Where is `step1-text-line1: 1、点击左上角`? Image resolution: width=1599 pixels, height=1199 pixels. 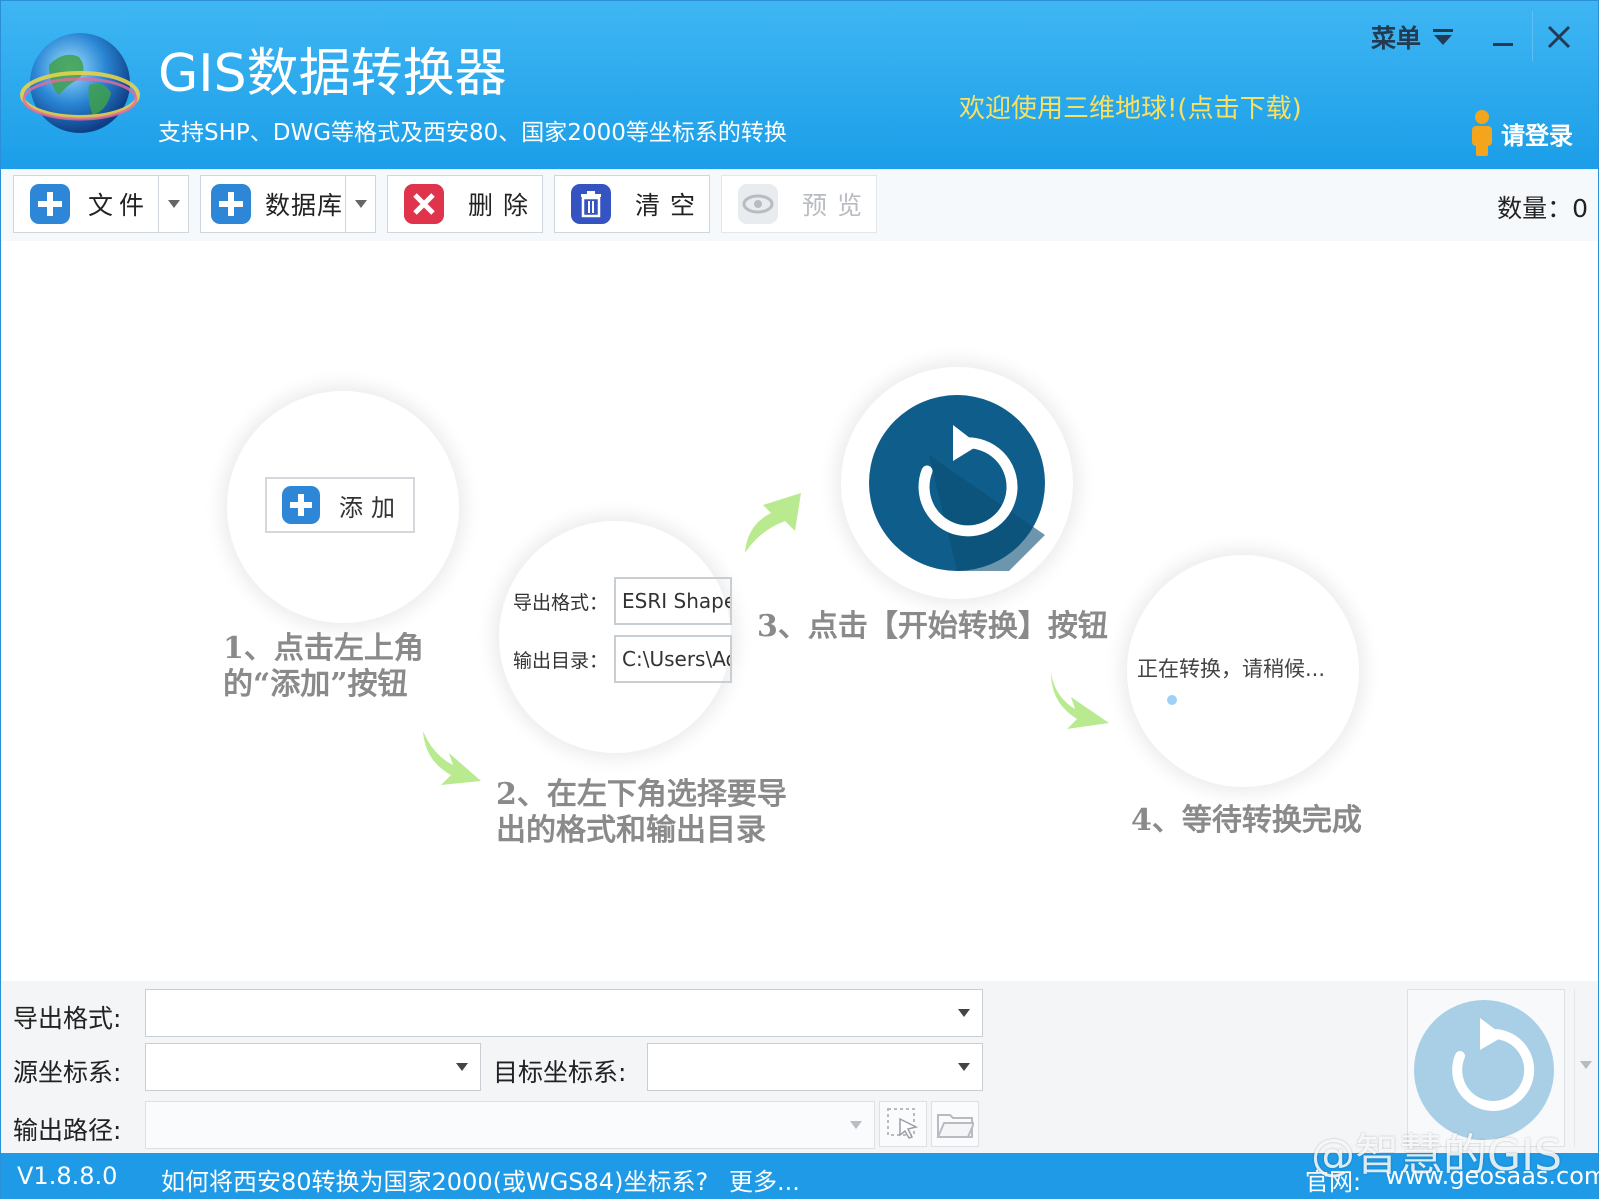 step1-text-line1: 1、点击左上角 is located at coordinates (323, 648).